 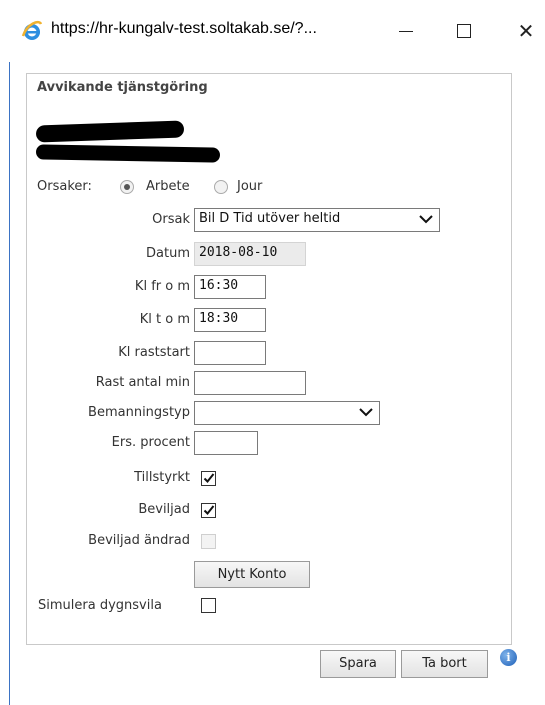 I want to click on nytt-konto-button: Nytt Konto, so click(x=252, y=574).